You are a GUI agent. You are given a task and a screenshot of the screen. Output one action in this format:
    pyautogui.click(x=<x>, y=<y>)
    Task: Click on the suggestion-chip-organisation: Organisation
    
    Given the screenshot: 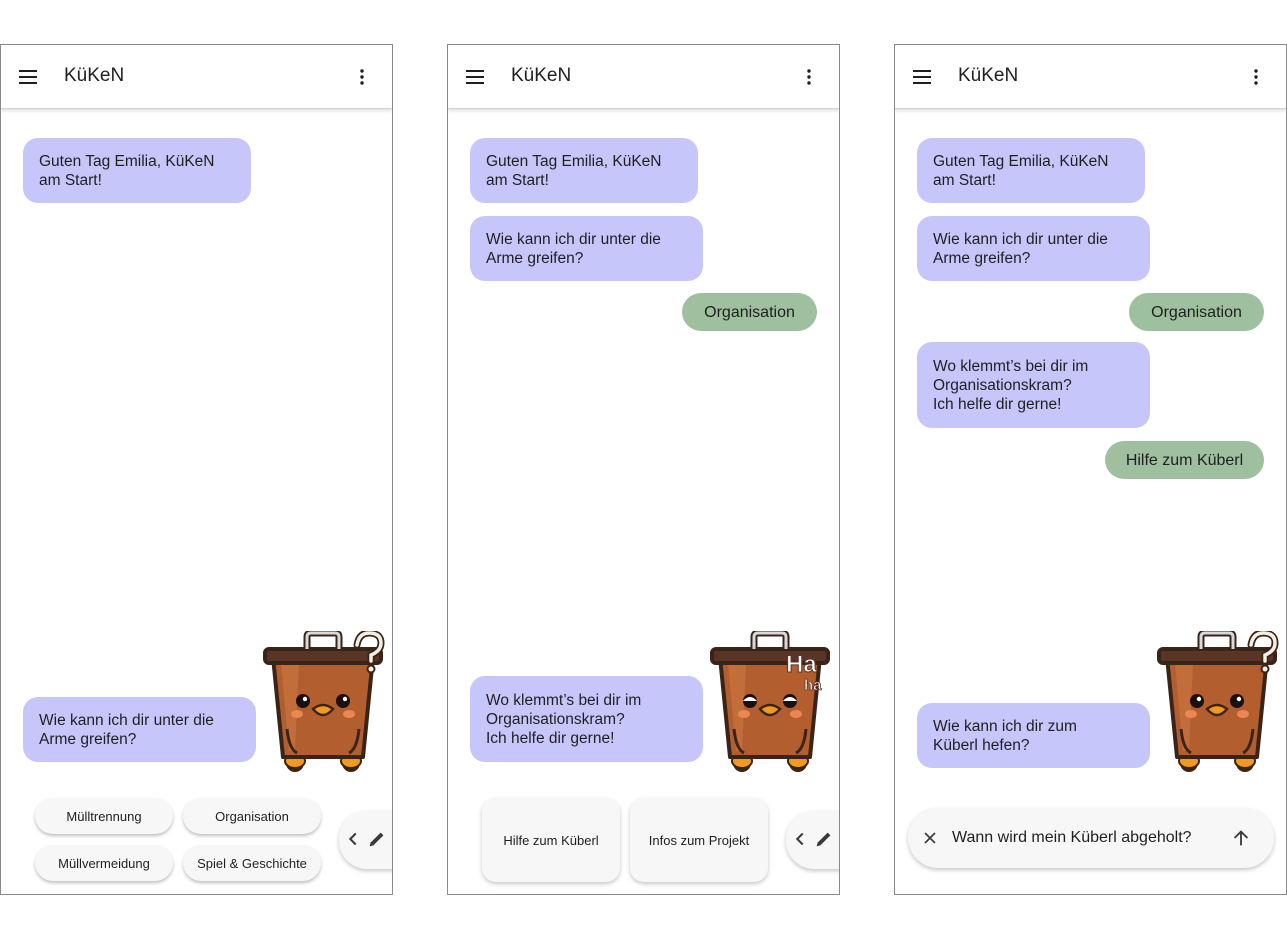 What is the action you would take?
    pyautogui.click(x=252, y=816)
    